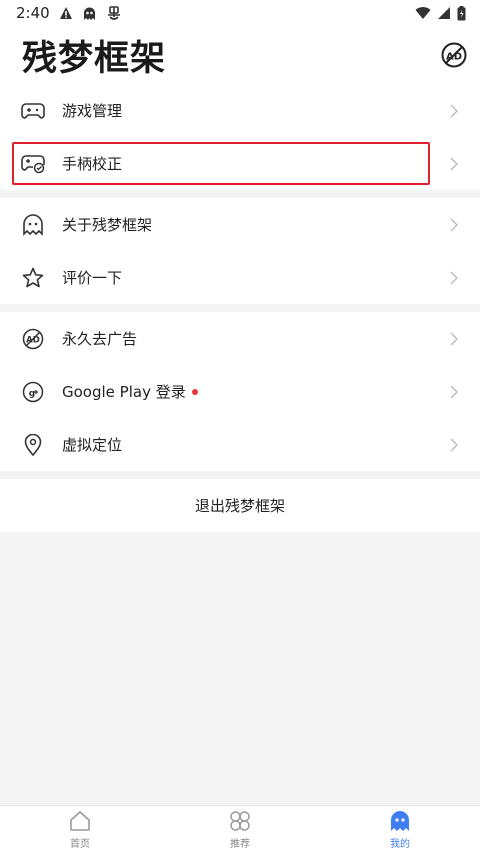  Describe the element at coordinates (92, 278) in the screenshot. I see `menu-item-label: 评价一下` at that location.